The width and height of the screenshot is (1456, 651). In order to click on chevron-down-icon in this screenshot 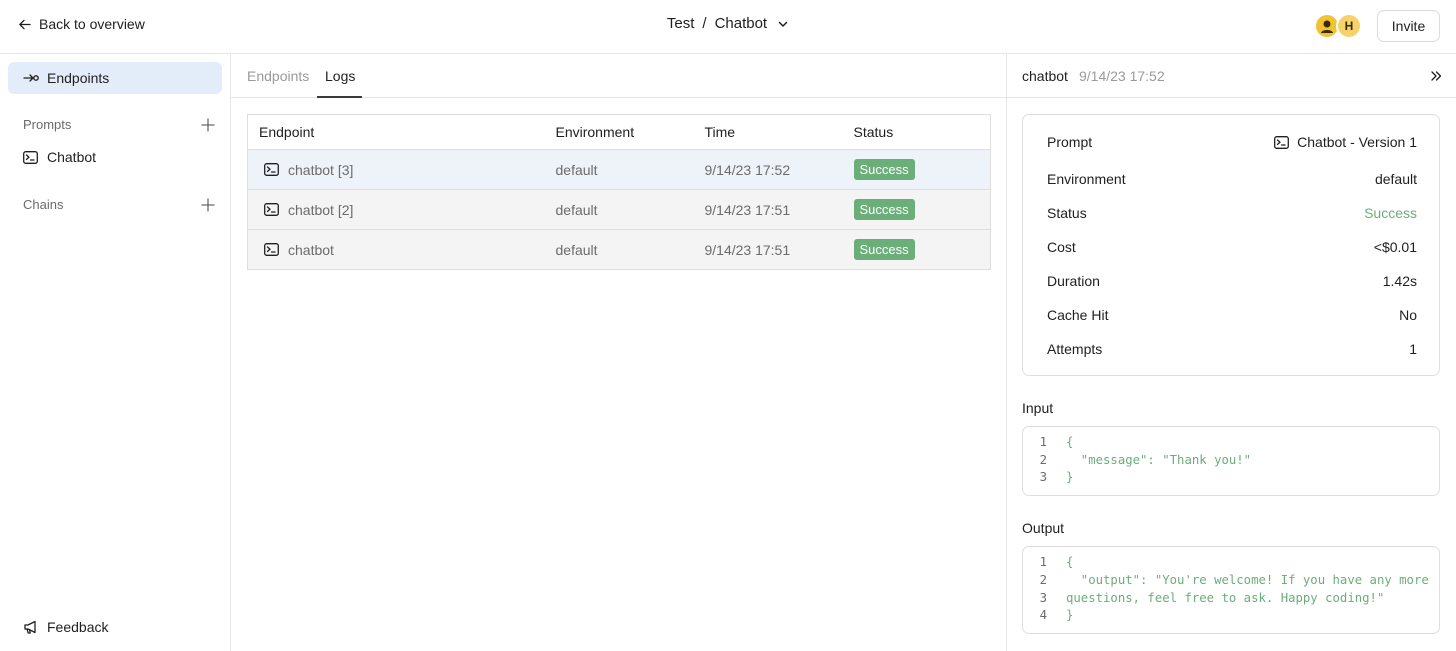, I will do `click(783, 24)`.